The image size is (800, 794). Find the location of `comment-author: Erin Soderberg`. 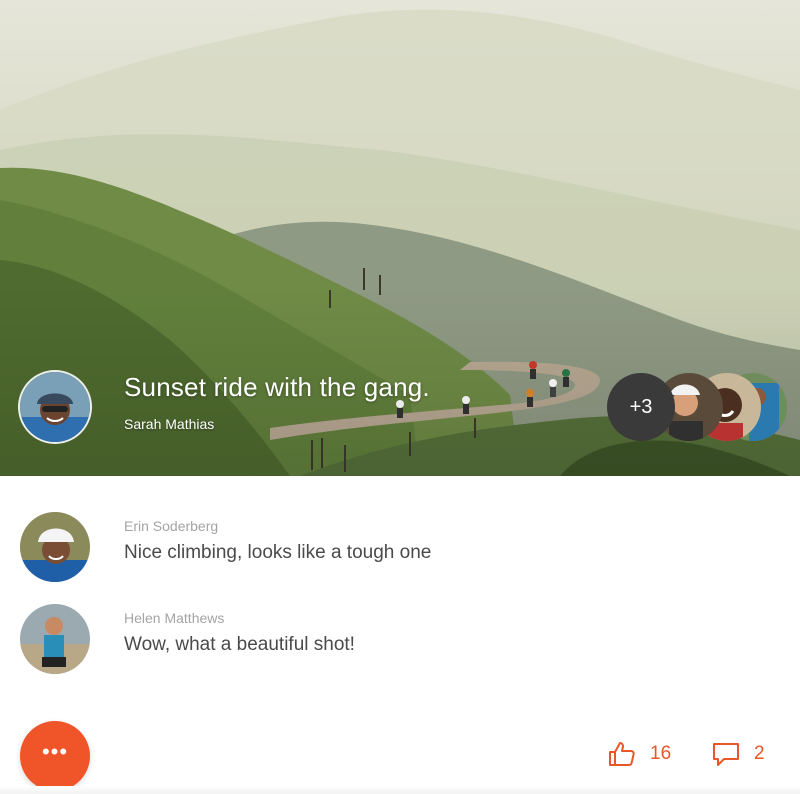

comment-author: Erin Soderberg is located at coordinates (171, 526).